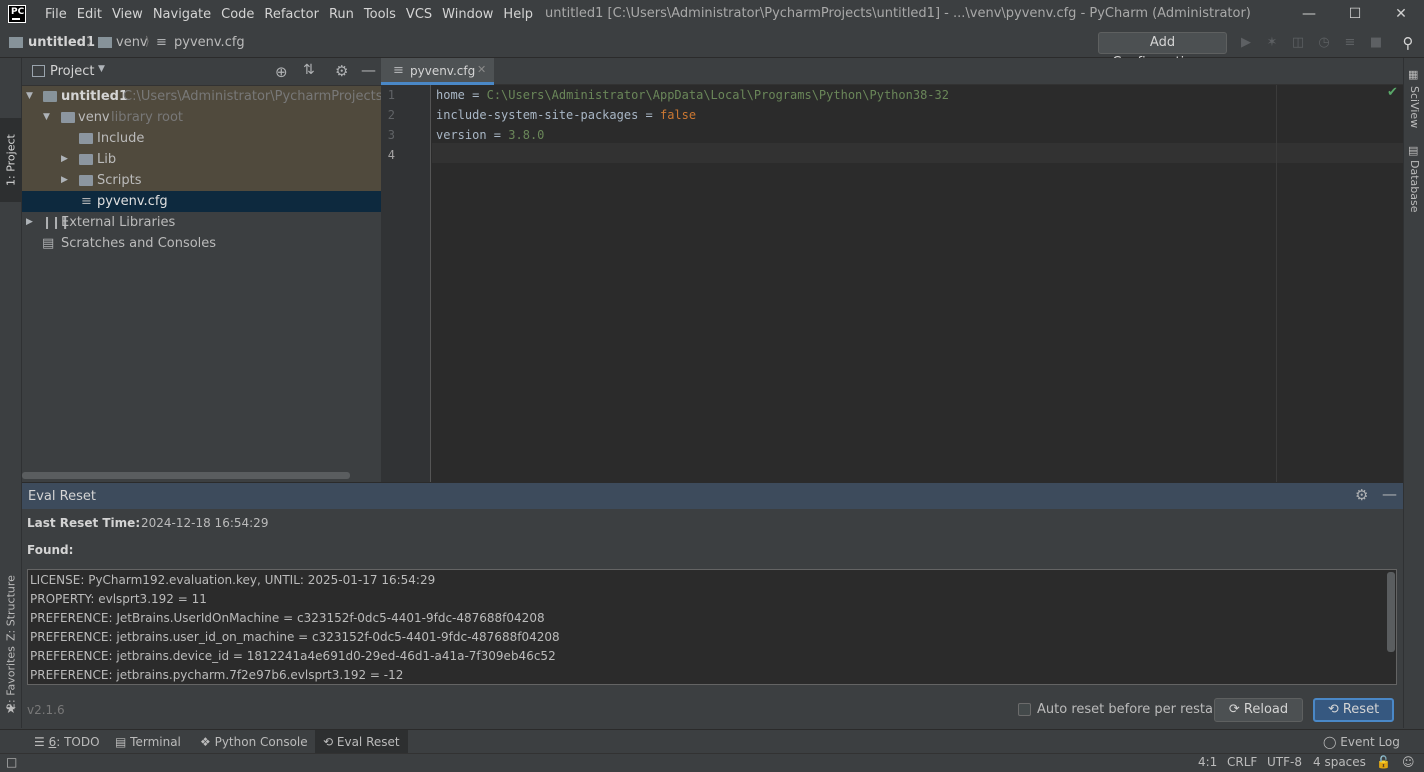  What do you see at coordinates (461, 135) in the screenshot?
I see `code-key: version` at bounding box center [461, 135].